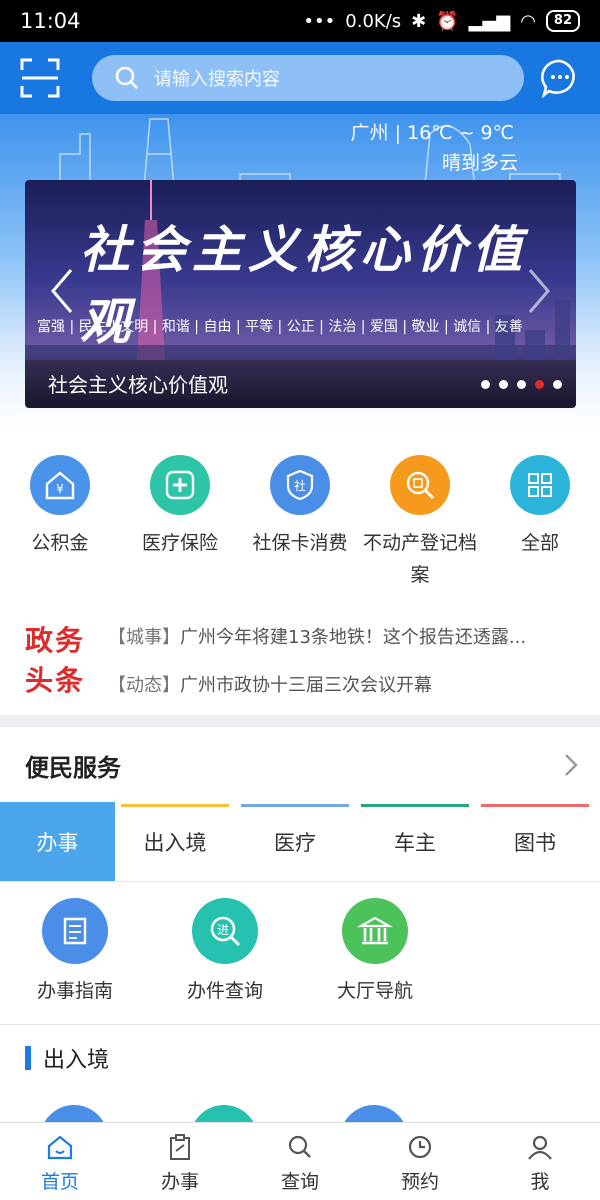  Describe the element at coordinates (67, 1058) in the screenshot. I see `immigration-section-header: 出入境` at that location.